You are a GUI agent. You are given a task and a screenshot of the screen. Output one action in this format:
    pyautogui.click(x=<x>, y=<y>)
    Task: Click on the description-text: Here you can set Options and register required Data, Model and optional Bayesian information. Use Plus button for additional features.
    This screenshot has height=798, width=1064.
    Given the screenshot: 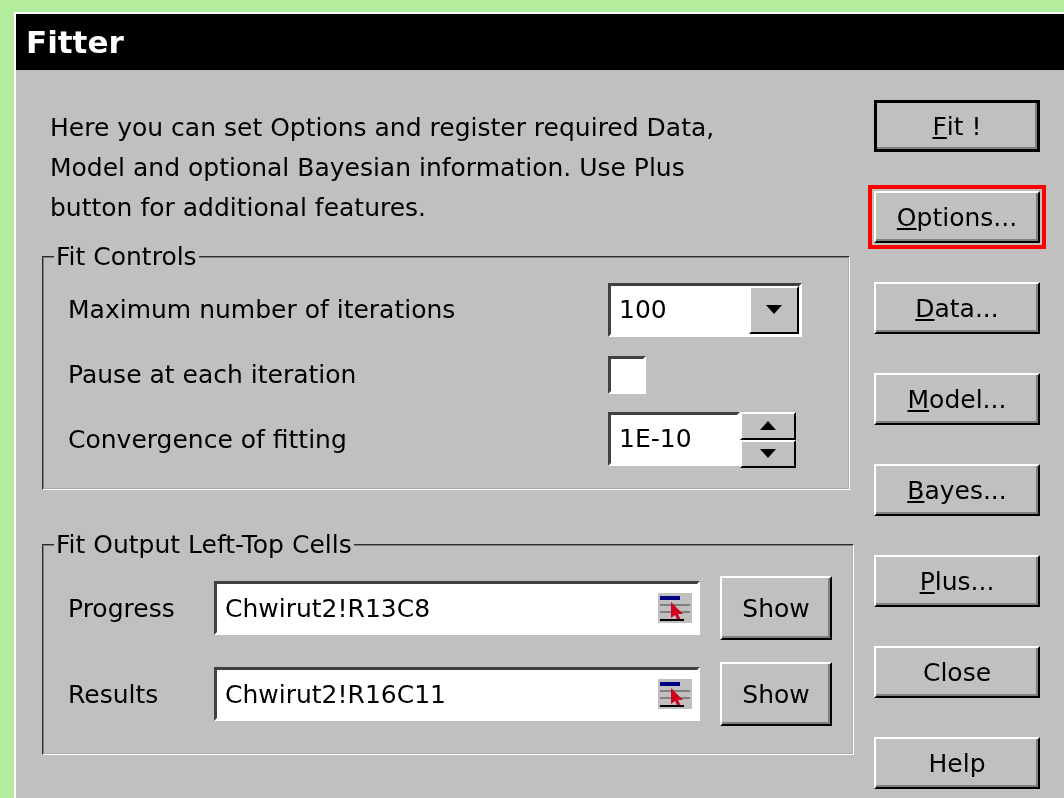 What is the action you would take?
    pyautogui.click(x=383, y=168)
    